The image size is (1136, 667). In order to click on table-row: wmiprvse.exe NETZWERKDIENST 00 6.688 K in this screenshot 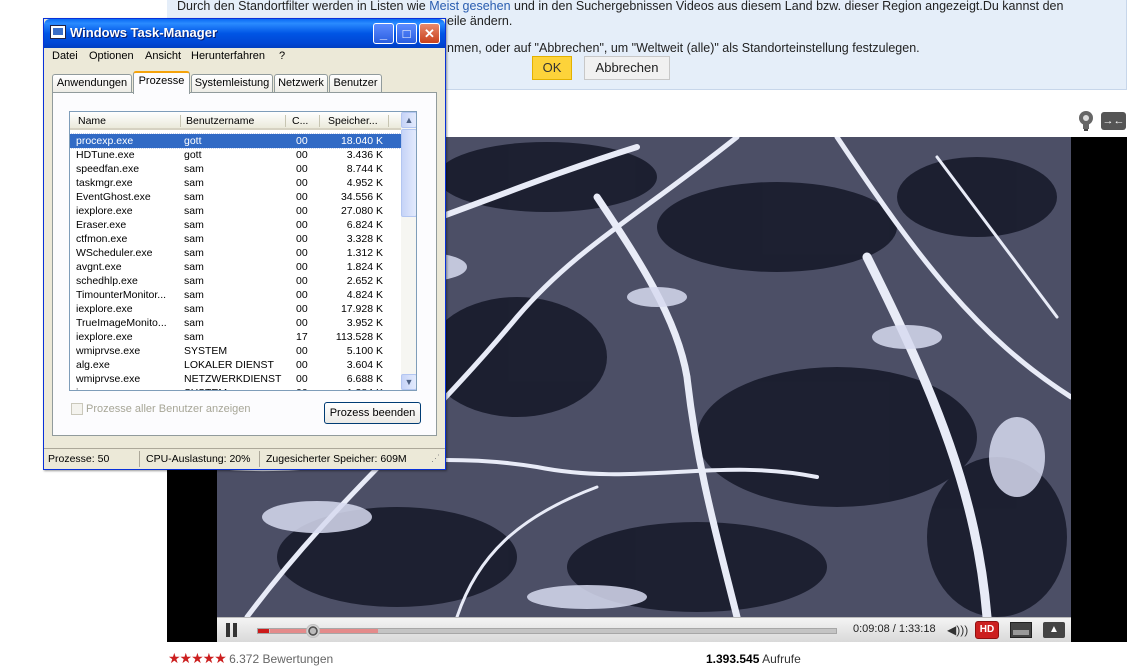, I will do `click(235, 379)`.